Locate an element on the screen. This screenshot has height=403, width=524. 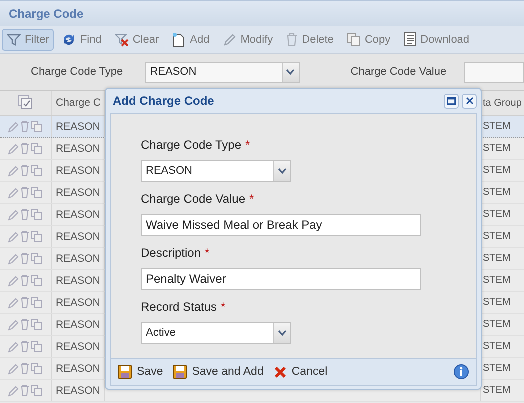
toolbar-button: Copy is located at coordinates (369, 39).